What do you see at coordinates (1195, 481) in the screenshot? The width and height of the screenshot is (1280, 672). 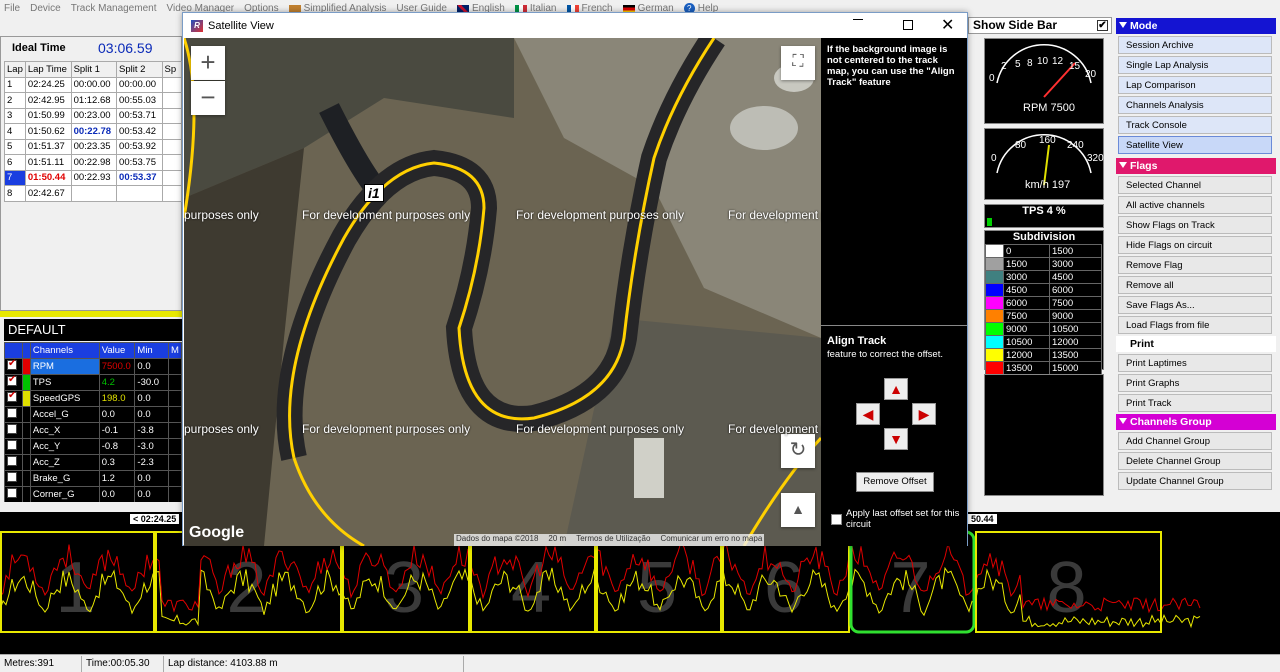 I see `update-channel-group: Update Channel Group` at bounding box center [1195, 481].